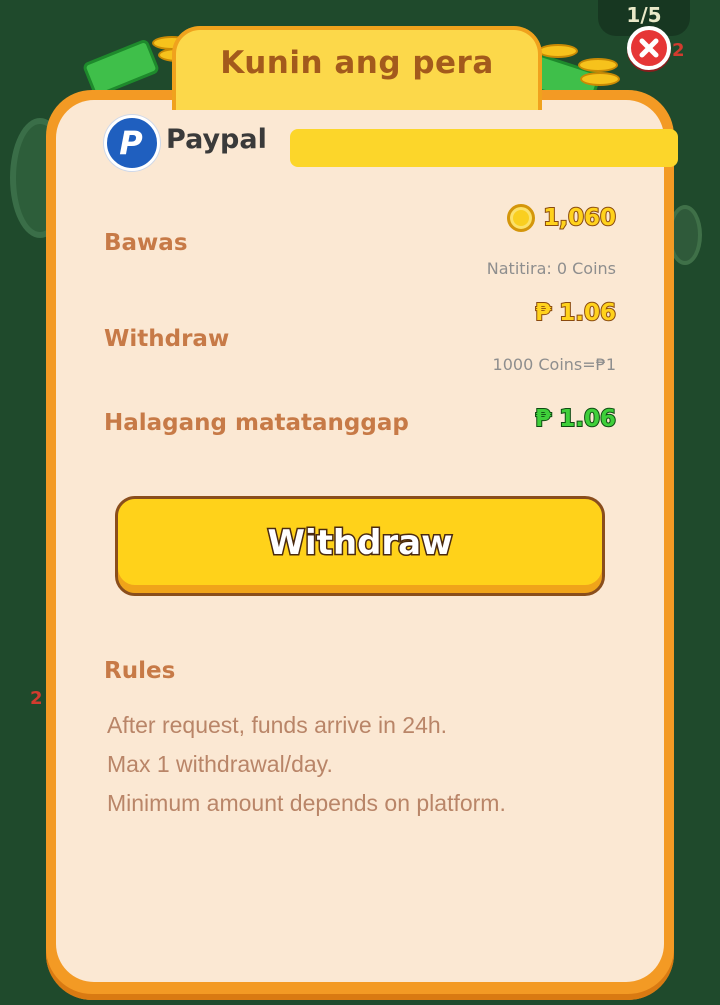 The height and width of the screenshot is (1005, 720). I want to click on withdraw-button: Withdraw, so click(360, 546).